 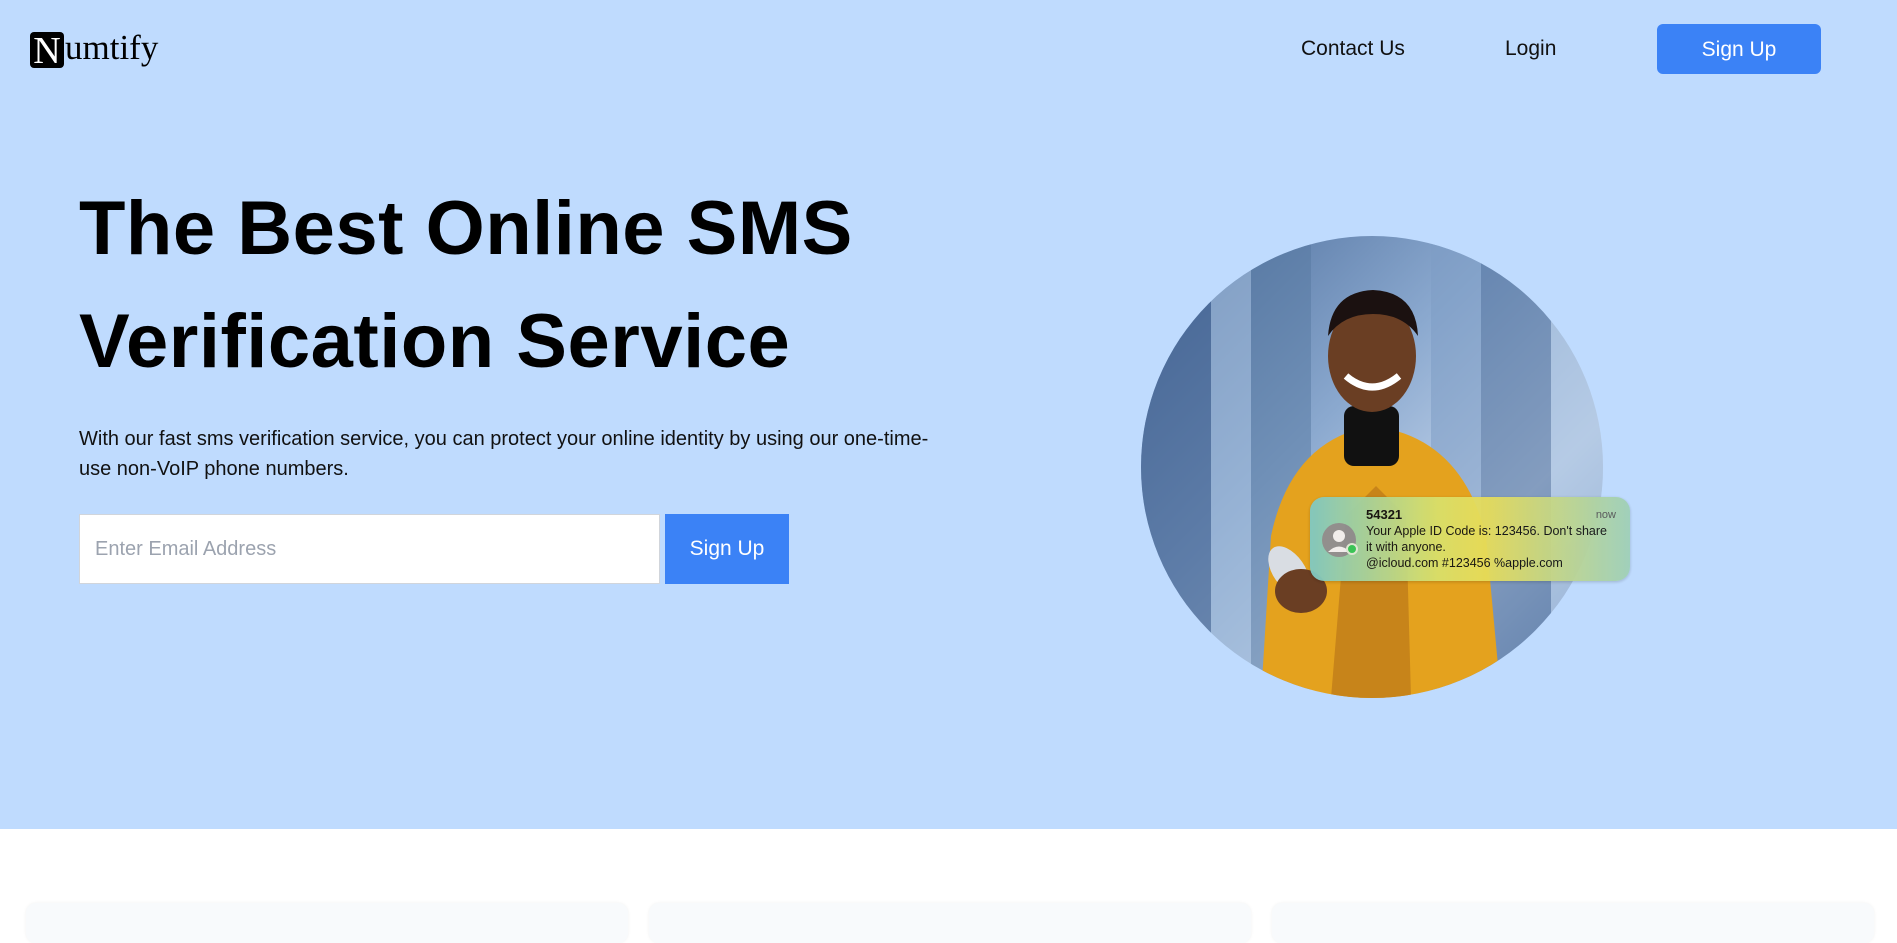 What do you see at coordinates (727, 549) in the screenshot?
I see `hero-signup-button: Sign Up` at bounding box center [727, 549].